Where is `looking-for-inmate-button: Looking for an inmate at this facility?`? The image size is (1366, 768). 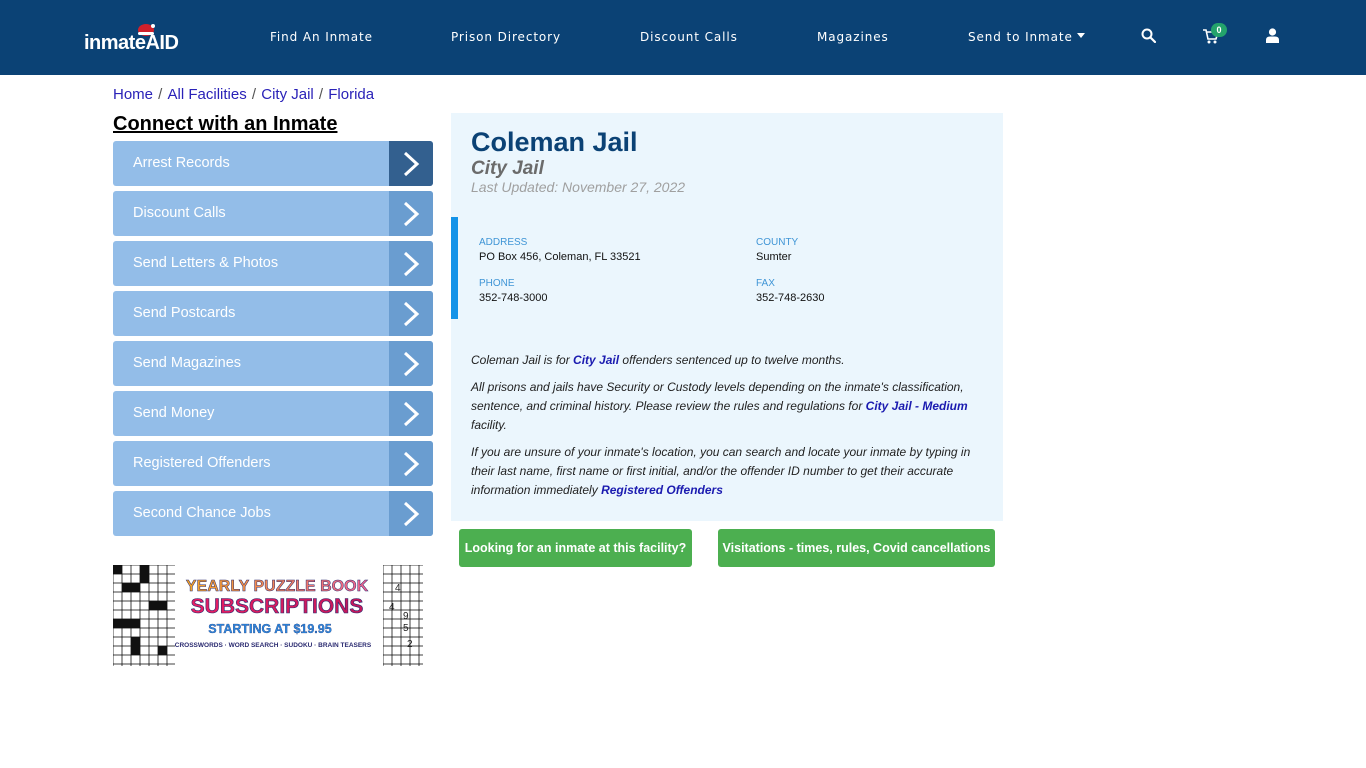
looking-for-inmate-button: Looking for an inmate at this facility? is located at coordinates (575, 548).